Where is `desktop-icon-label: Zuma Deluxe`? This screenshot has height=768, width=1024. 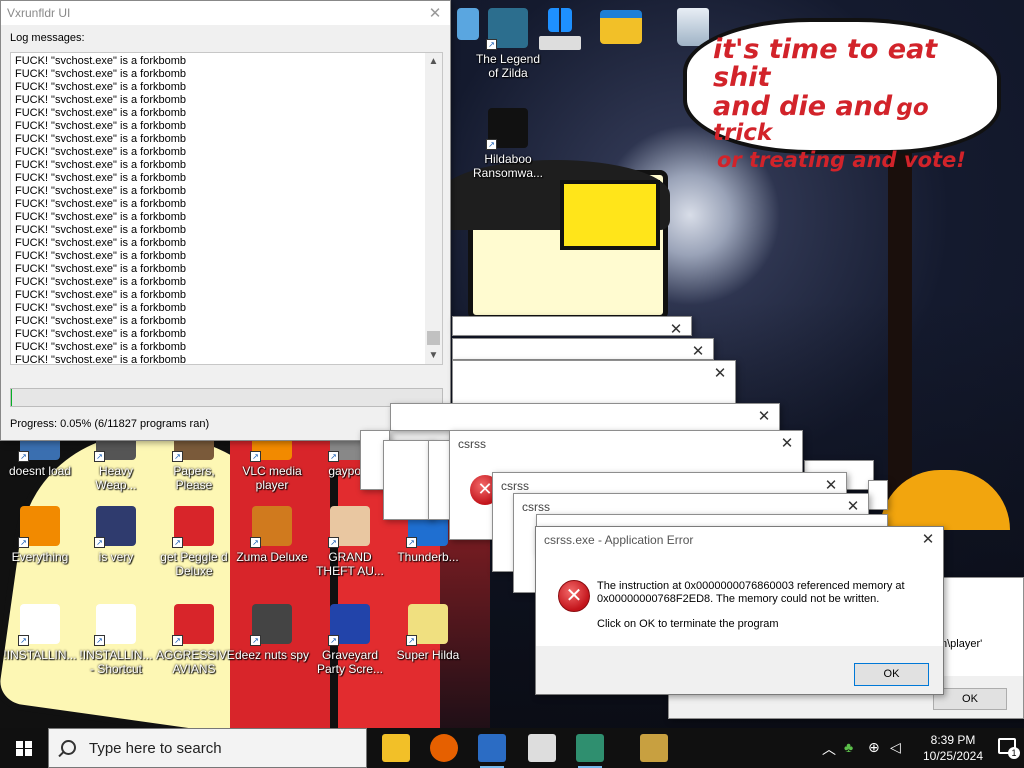
desktop-icon-label: Zuma Deluxe is located at coordinates (272, 557).